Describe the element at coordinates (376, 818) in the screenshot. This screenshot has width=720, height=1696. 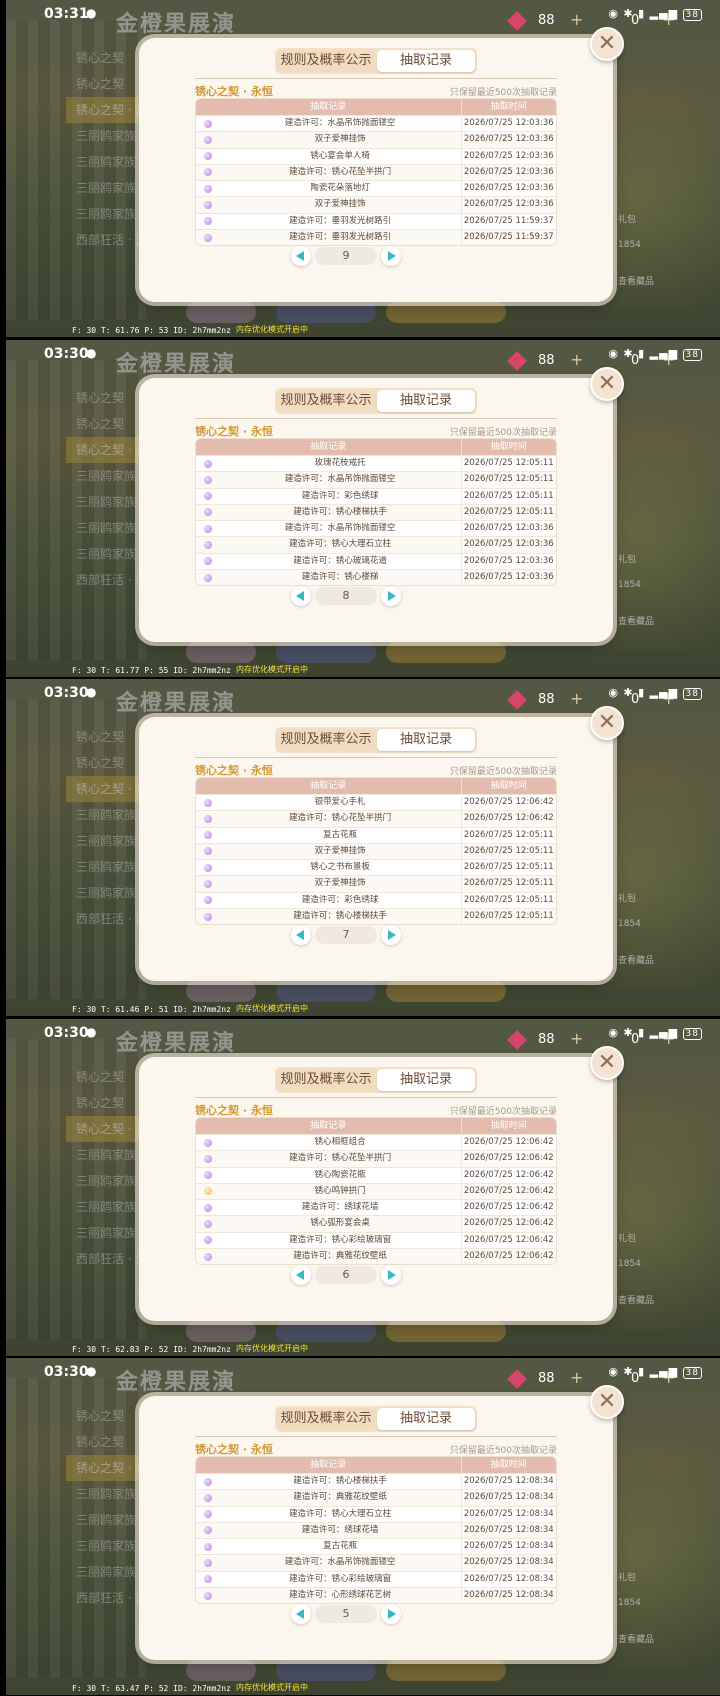
I see `record-row: 建造许可：锈心花坠半拱门 2026/07/25 12:06:42` at that location.